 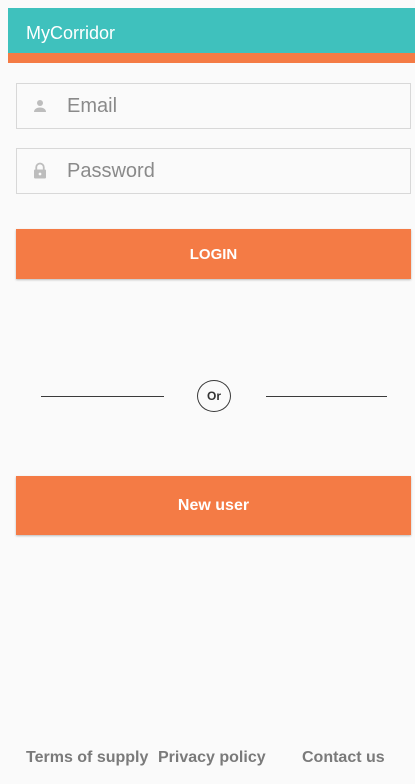 What do you see at coordinates (212, 758) in the screenshot?
I see `privacy-policy-link: Privacy policy` at bounding box center [212, 758].